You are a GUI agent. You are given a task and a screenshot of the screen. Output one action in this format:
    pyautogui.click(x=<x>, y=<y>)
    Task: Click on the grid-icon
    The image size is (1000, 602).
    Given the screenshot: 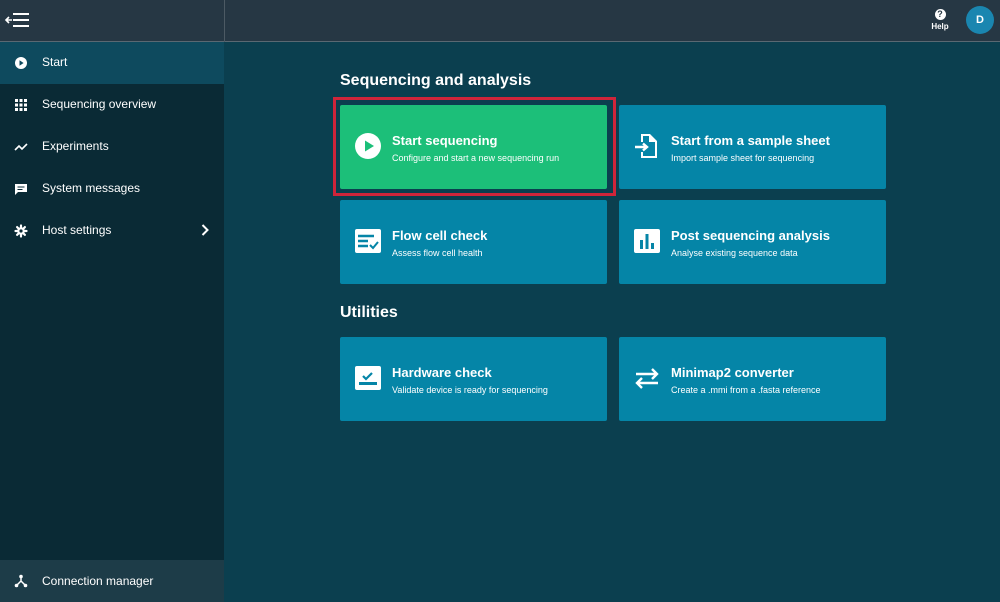 What is the action you would take?
    pyautogui.click(x=21, y=105)
    